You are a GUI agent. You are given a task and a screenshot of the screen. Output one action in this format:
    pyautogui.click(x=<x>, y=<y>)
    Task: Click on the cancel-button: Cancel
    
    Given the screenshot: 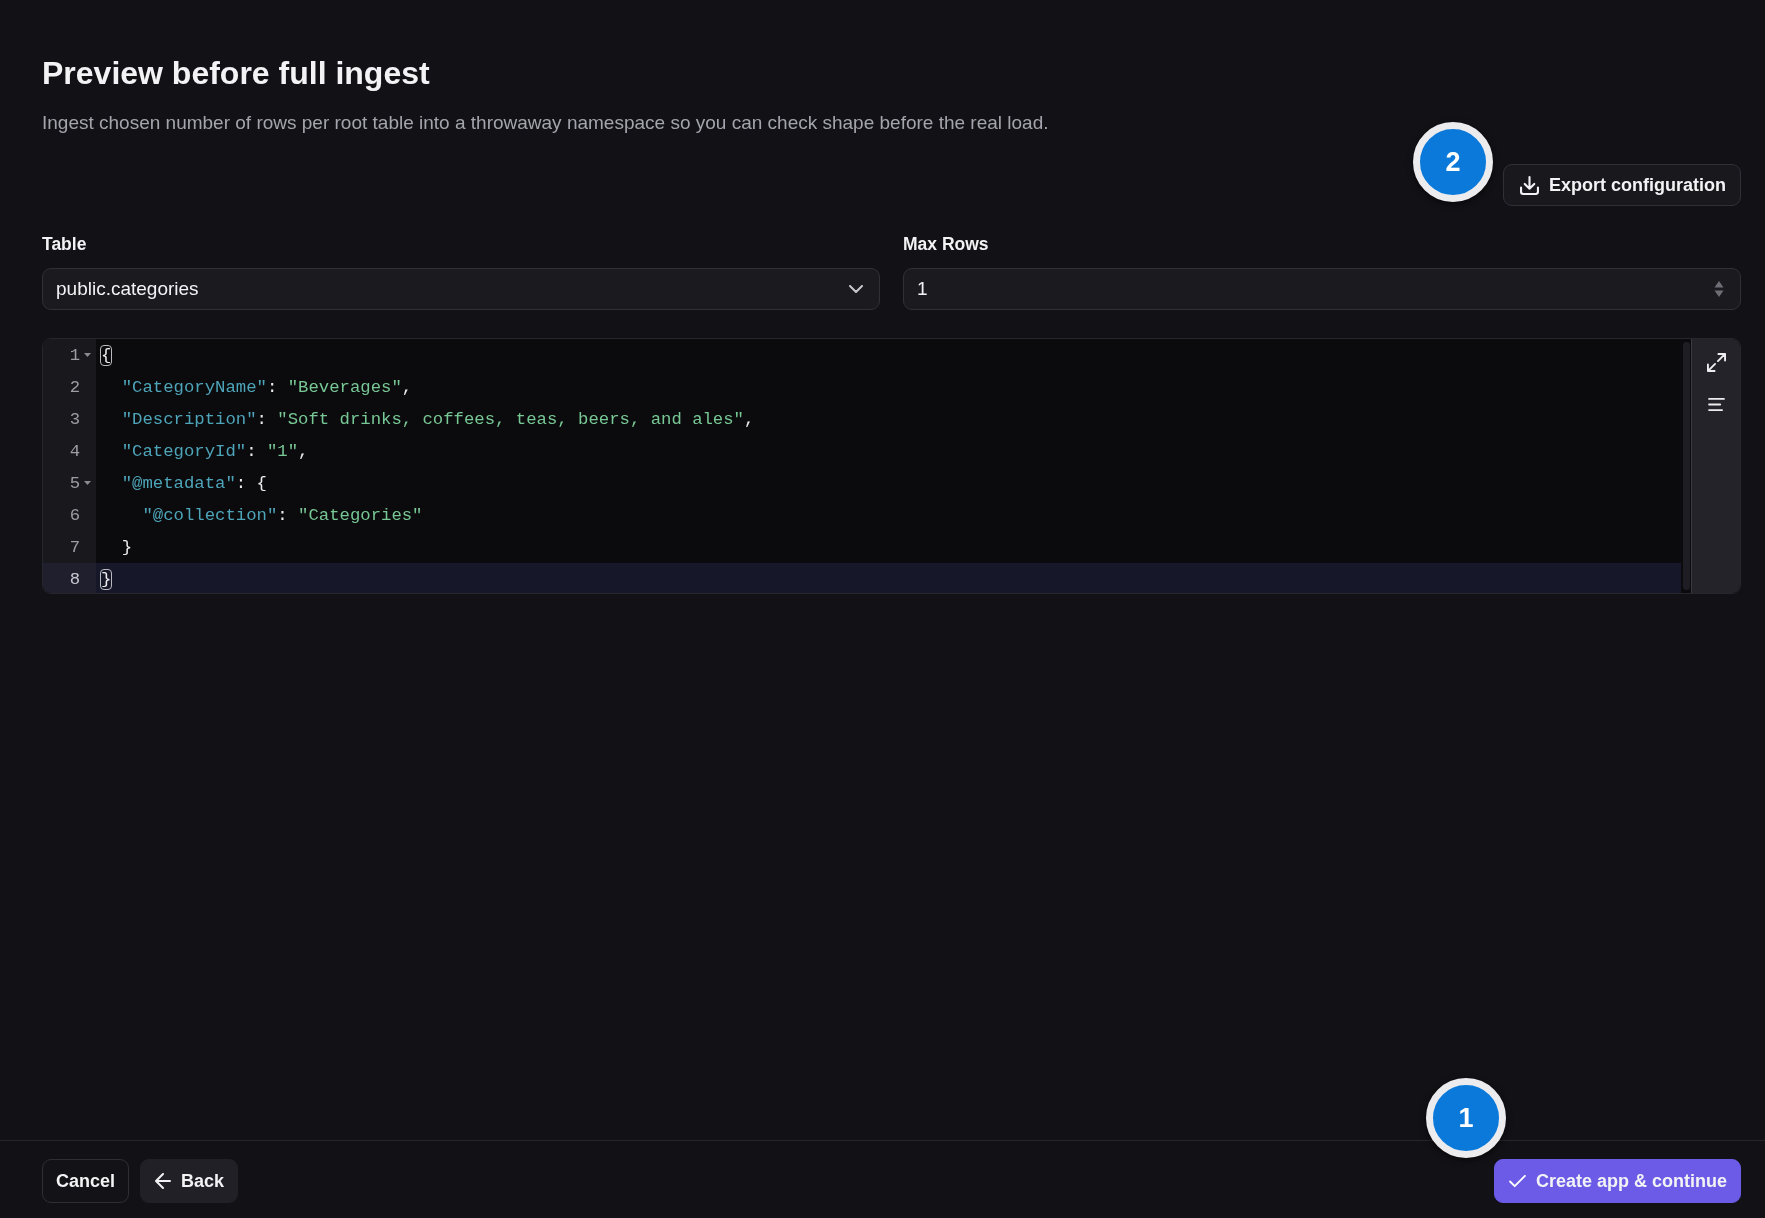 What is the action you would take?
    pyautogui.click(x=86, y=1181)
    